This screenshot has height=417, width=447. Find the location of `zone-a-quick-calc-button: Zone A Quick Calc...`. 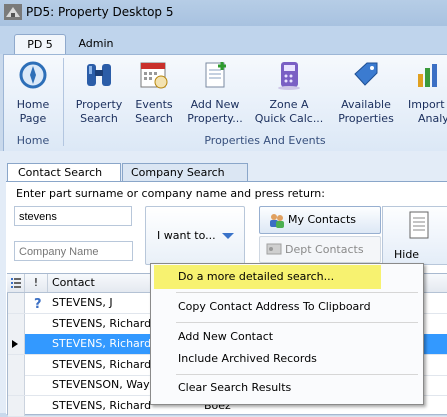

zone-a-quick-calc-button: Zone A Quick Calc... is located at coordinates (289, 93).